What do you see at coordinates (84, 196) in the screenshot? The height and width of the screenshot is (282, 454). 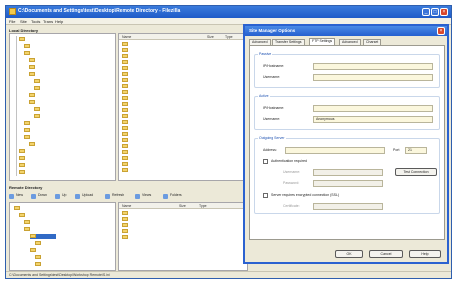 I see `toolbar-upload-button: Upload` at bounding box center [84, 196].